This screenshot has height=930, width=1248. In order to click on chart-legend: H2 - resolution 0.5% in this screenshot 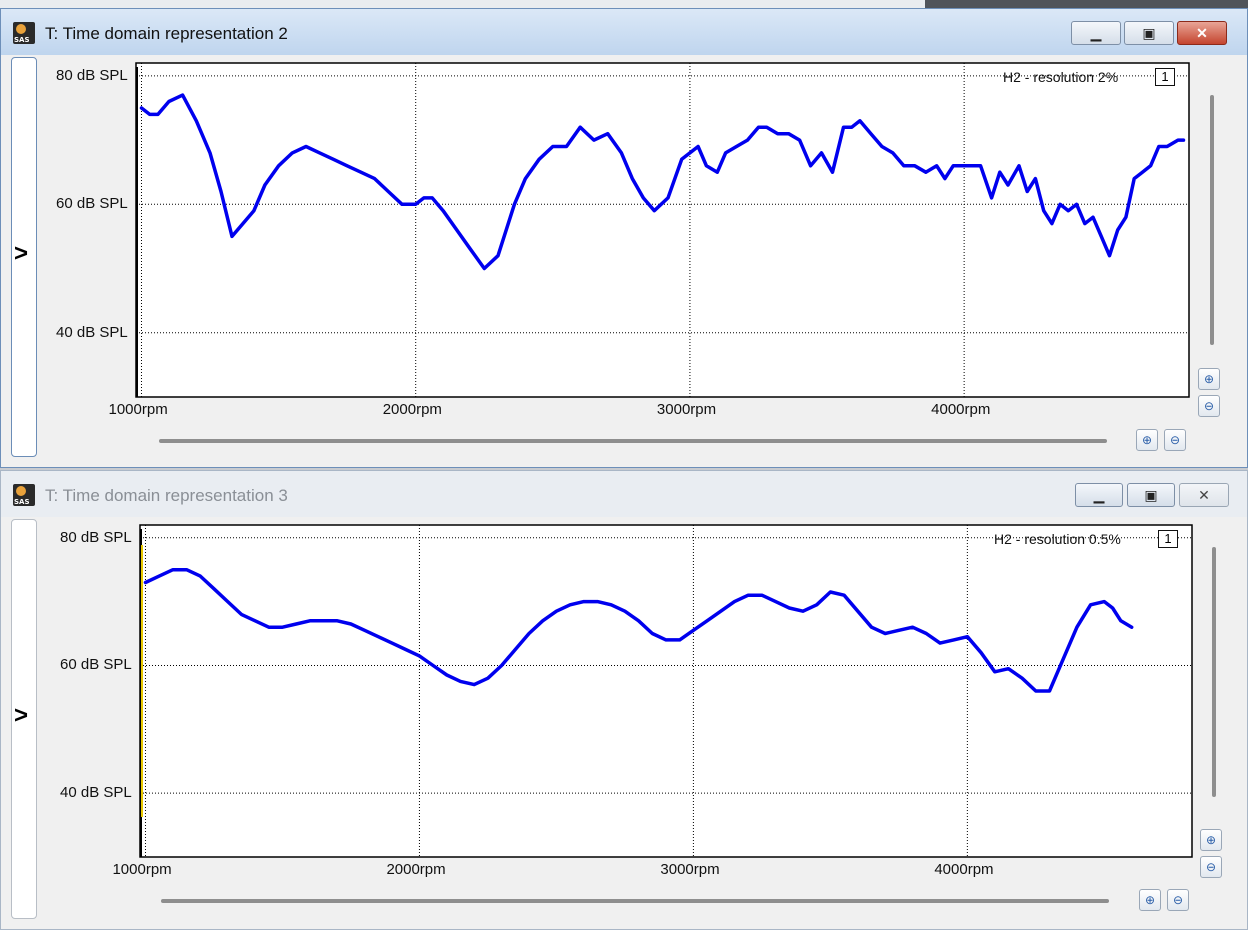, I will do `click(1057, 539)`.